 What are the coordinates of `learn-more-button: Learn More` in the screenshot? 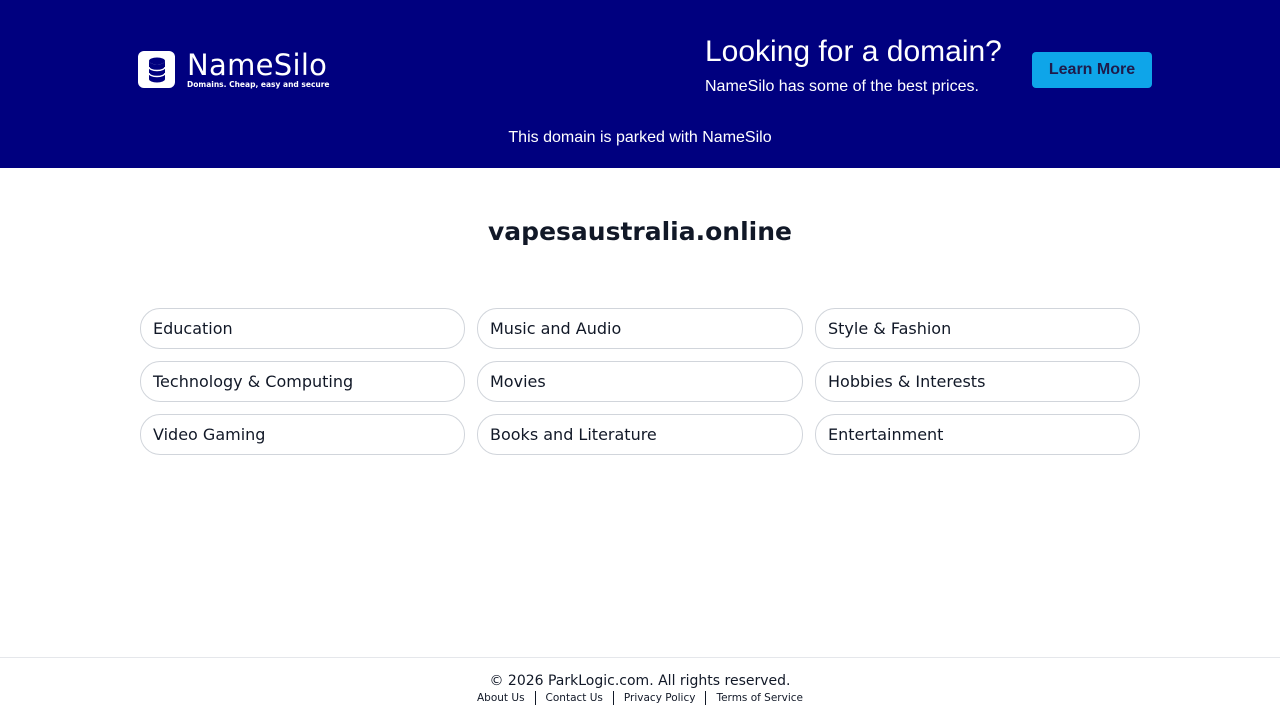 It's located at (1092, 70).